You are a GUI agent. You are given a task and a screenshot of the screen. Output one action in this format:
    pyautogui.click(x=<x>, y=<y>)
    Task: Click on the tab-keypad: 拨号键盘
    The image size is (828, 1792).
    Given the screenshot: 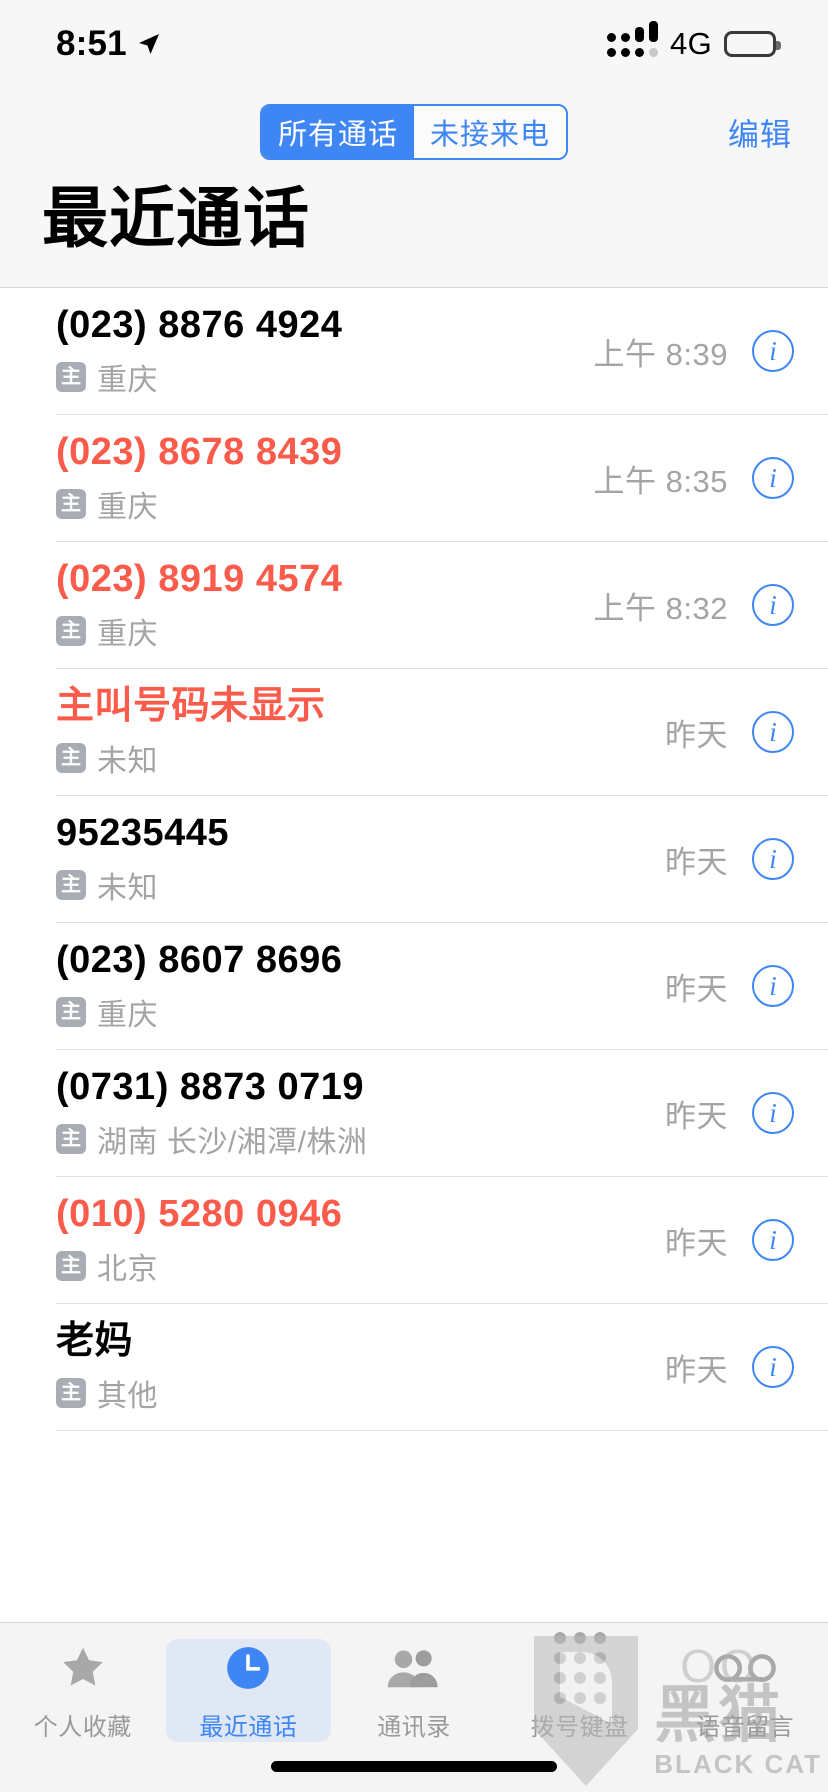 What is the action you would take?
    pyautogui.click(x=580, y=1687)
    